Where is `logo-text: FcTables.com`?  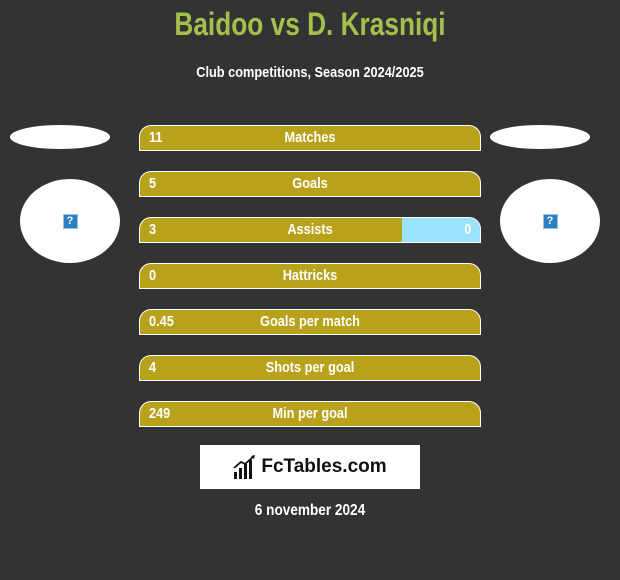 logo-text: FcTables.com is located at coordinates (324, 466).